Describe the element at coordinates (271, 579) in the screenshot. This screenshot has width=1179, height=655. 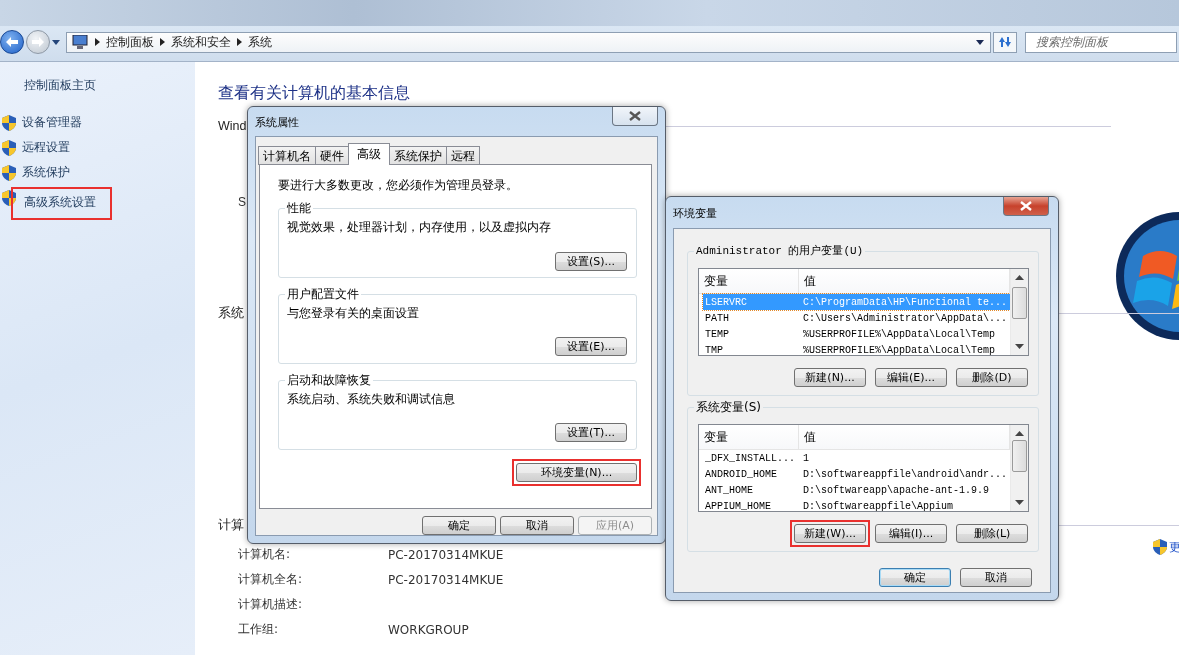
I see `info-label: 计算机全名:` at that location.